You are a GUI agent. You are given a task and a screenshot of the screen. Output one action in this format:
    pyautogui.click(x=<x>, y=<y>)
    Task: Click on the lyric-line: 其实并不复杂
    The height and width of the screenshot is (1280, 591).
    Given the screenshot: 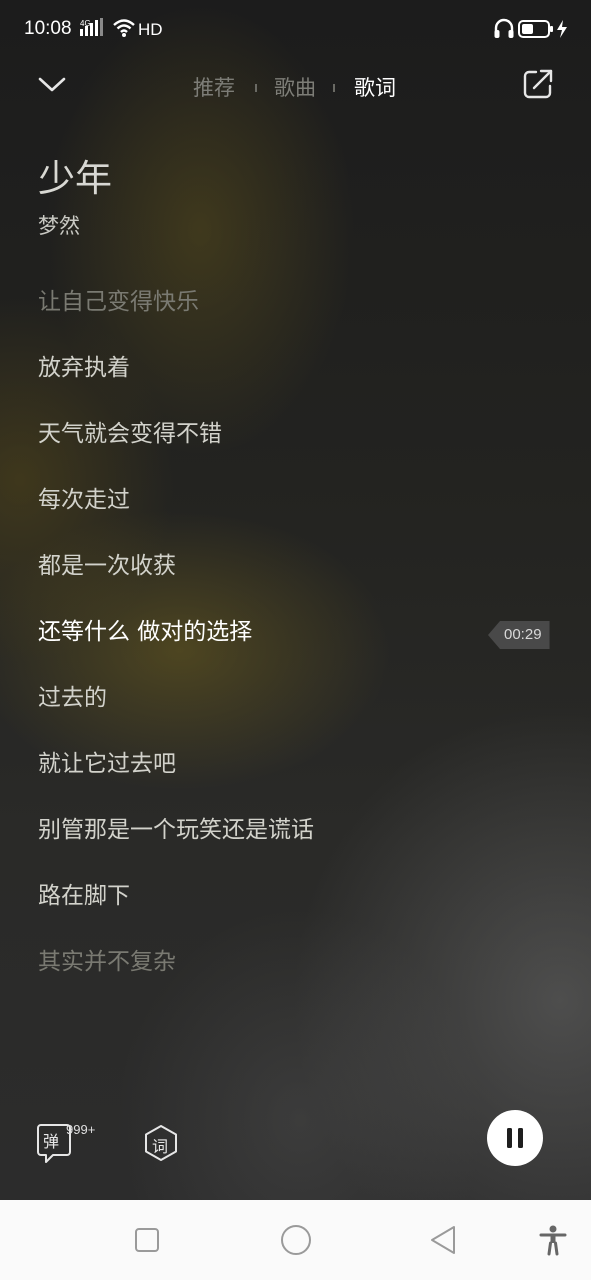 What is the action you would take?
    pyautogui.click(x=298, y=973)
    